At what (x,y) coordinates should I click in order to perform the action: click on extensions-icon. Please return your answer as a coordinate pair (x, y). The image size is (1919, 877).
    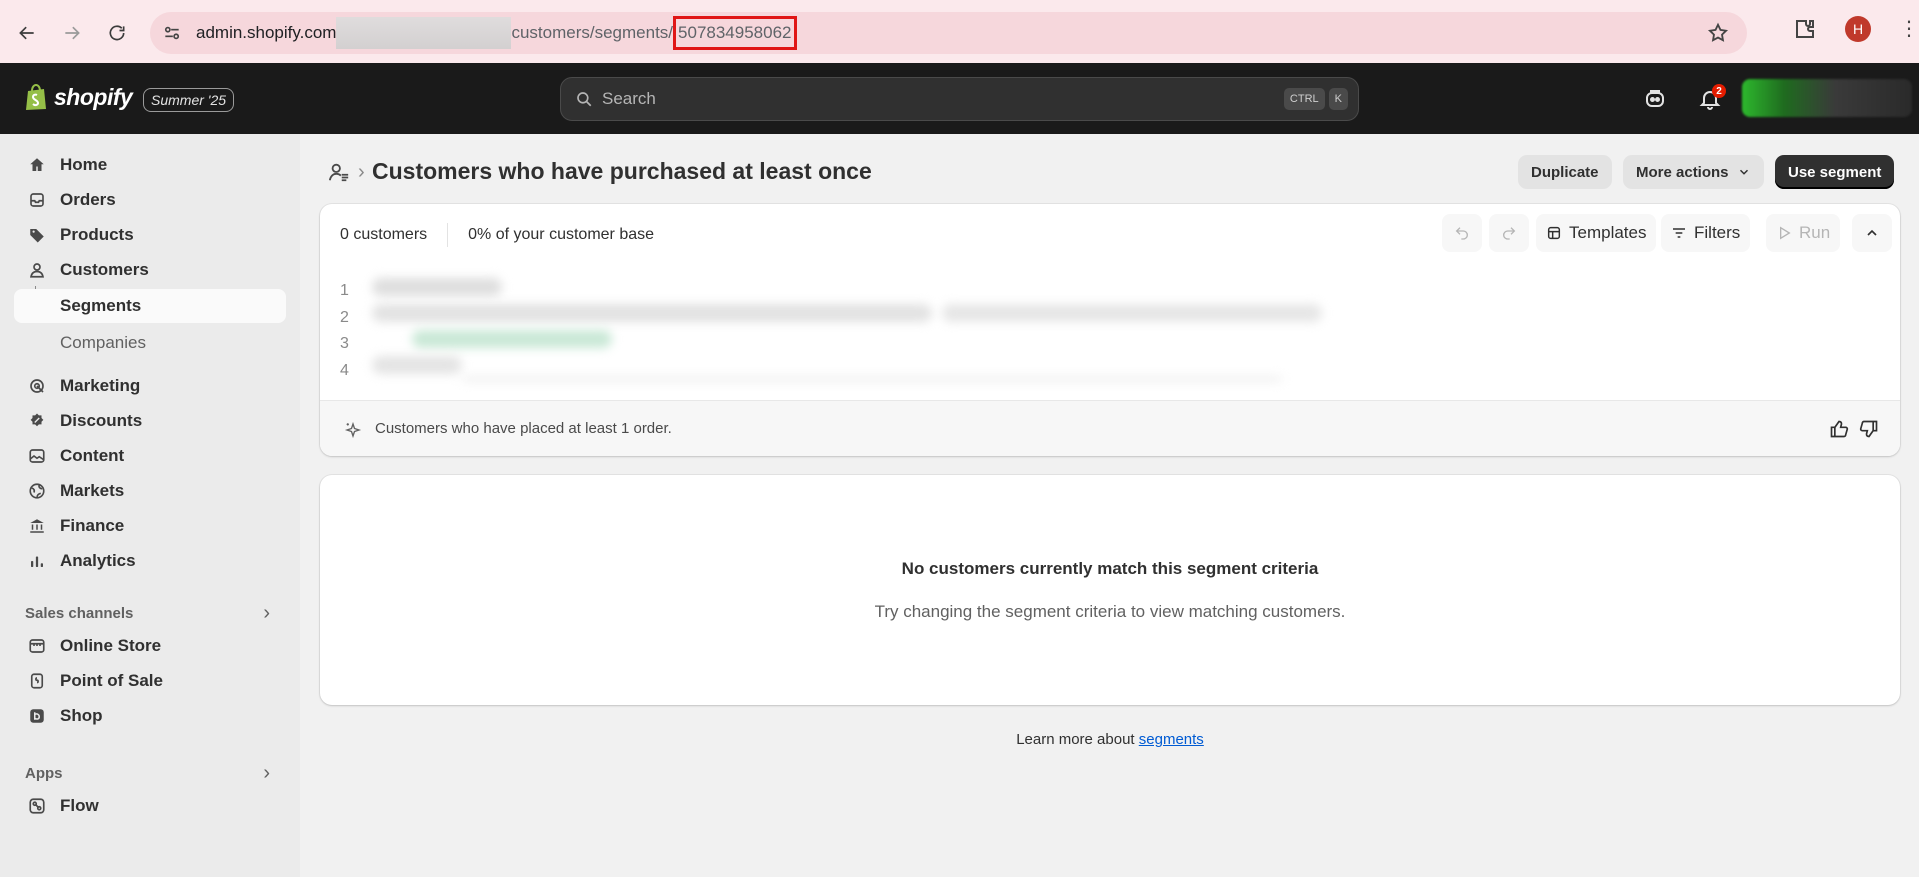
    Looking at the image, I should click on (1805, 29).